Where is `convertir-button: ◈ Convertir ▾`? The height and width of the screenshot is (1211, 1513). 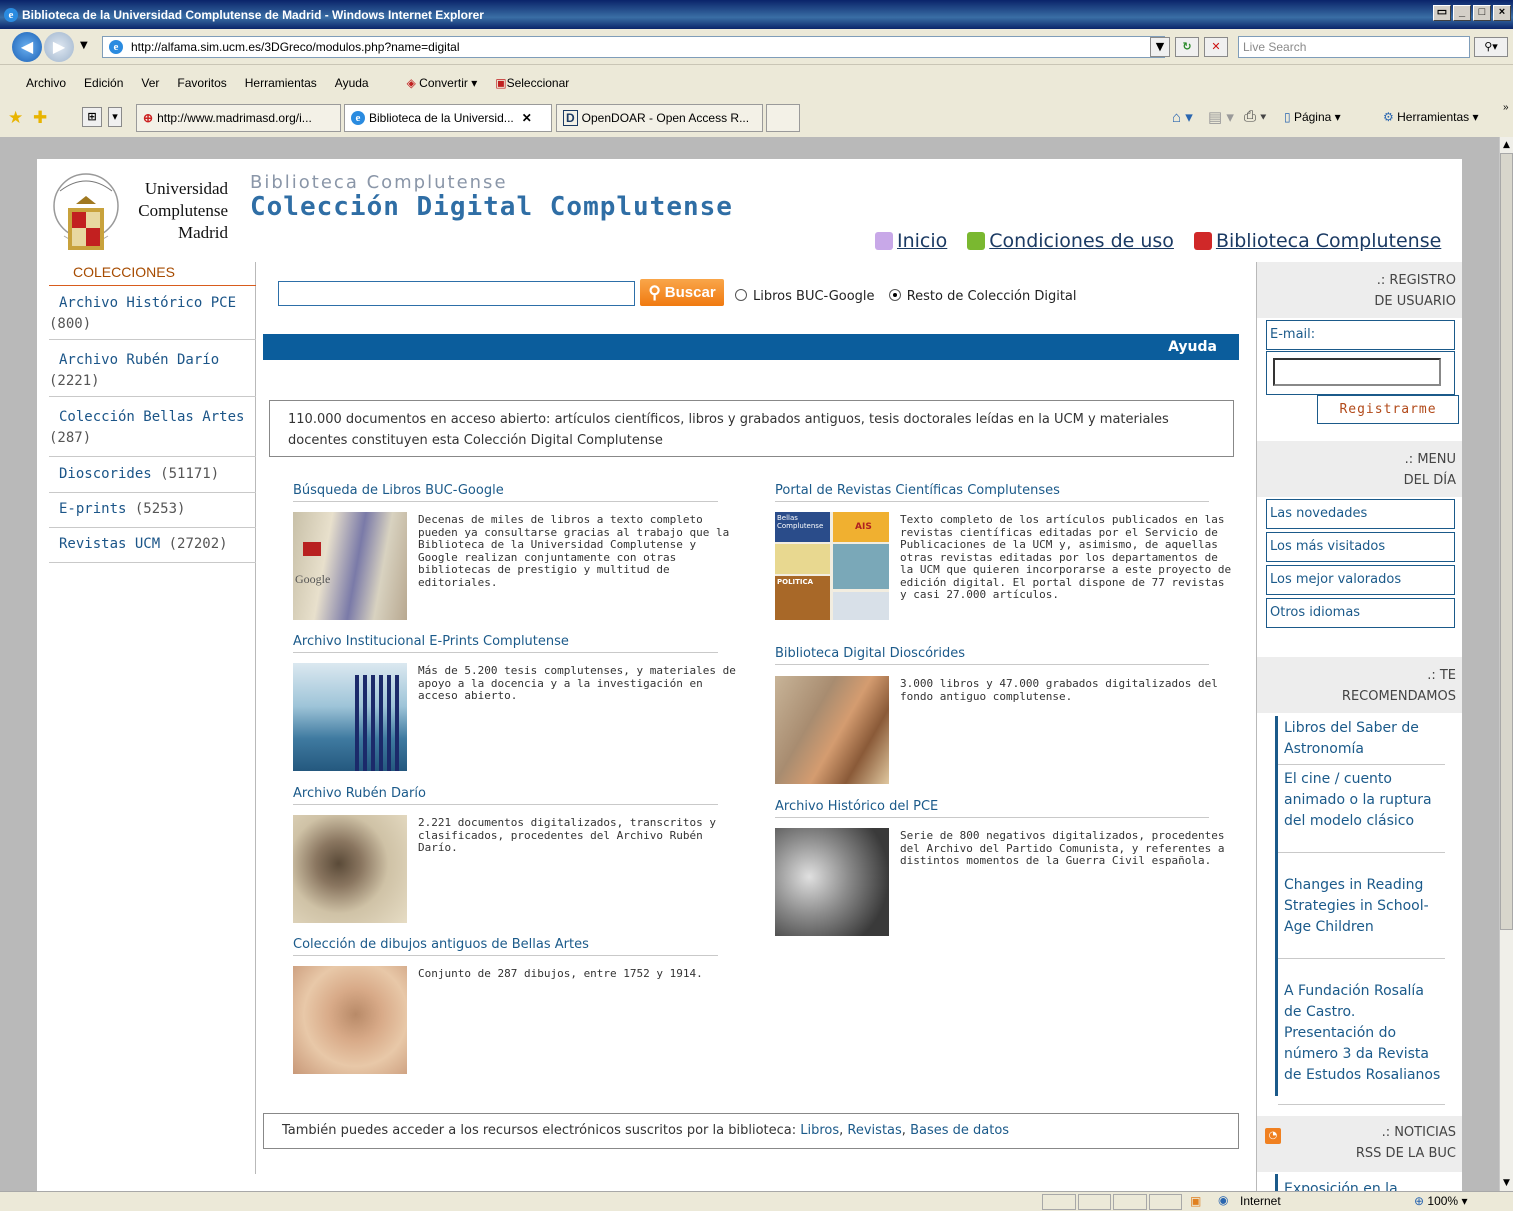 convertir-button: ◈ Convertir ▾ is located at coordinates (442, 83).